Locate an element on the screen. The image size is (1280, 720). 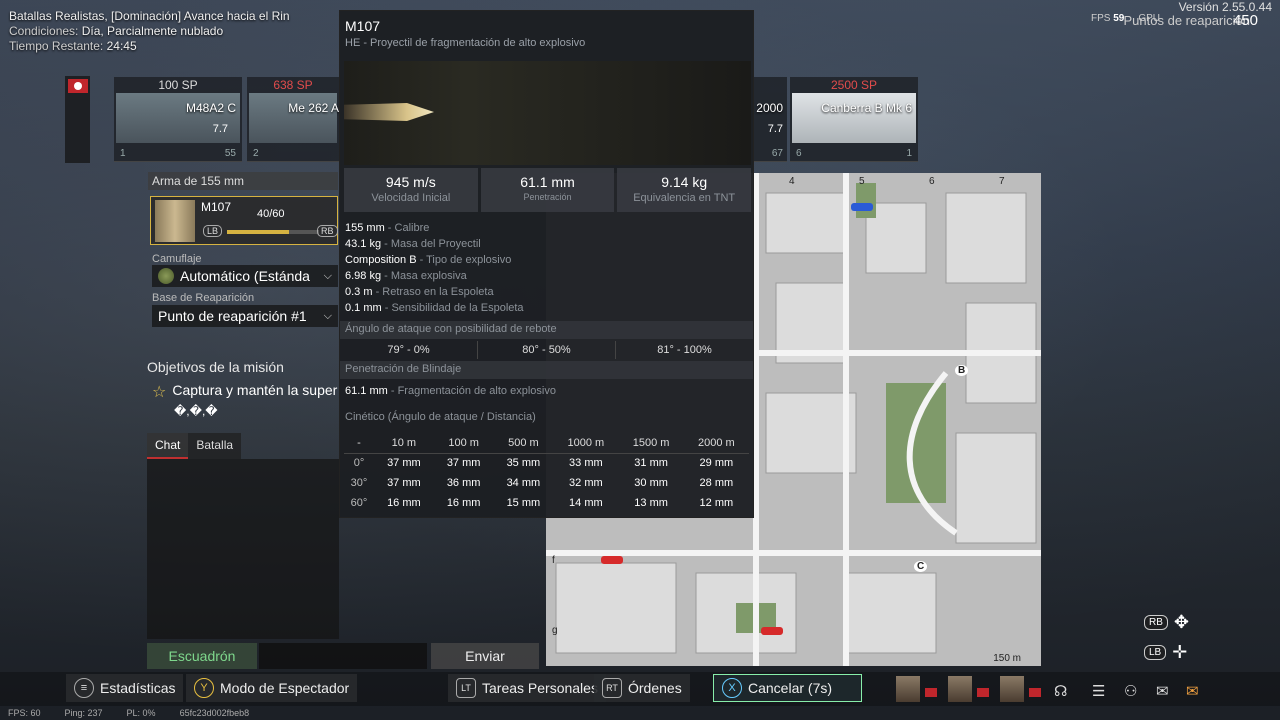
list-icon: ☰ is located at coordinates (1098, 691).